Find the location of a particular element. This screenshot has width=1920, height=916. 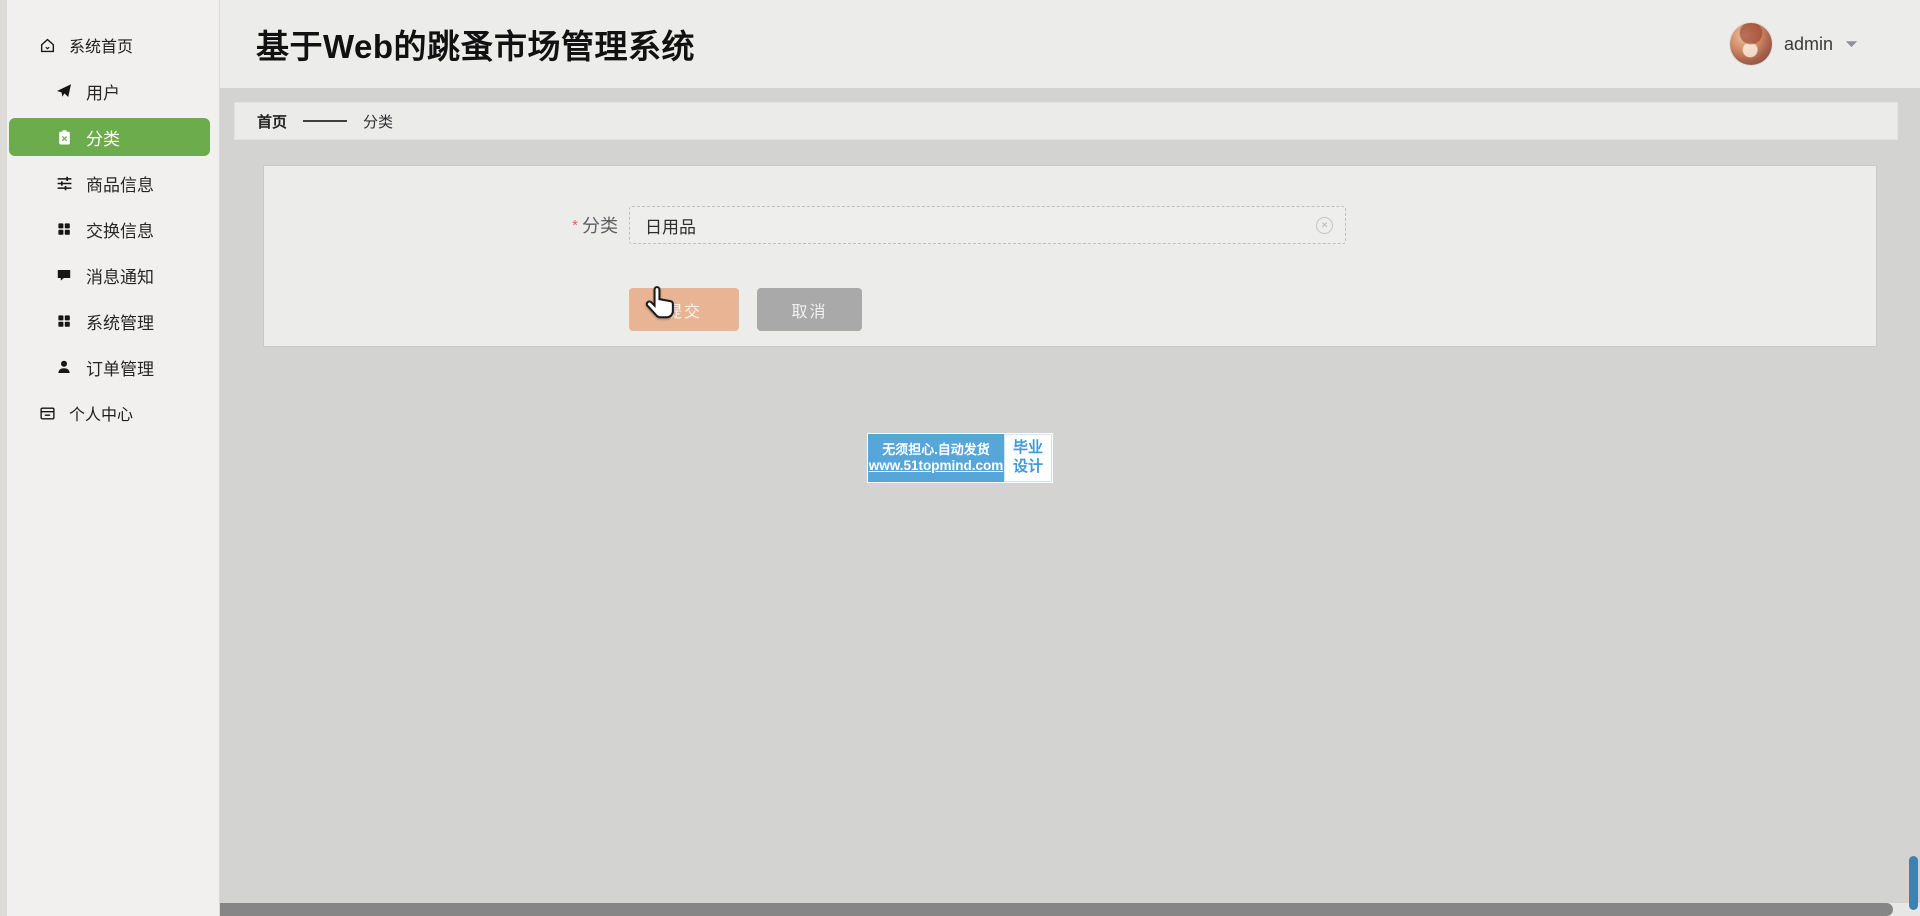

breadcrumb-current: 分类 is located at coordinates (378, 122).